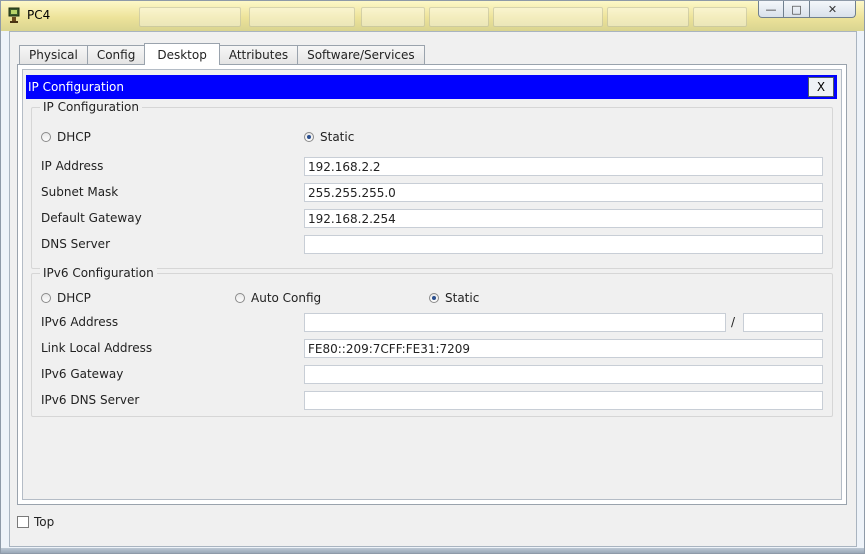  Describe the element at coordinates (44, 522) in the screenshot. I see `top-checkbox-label: Top` at that location.